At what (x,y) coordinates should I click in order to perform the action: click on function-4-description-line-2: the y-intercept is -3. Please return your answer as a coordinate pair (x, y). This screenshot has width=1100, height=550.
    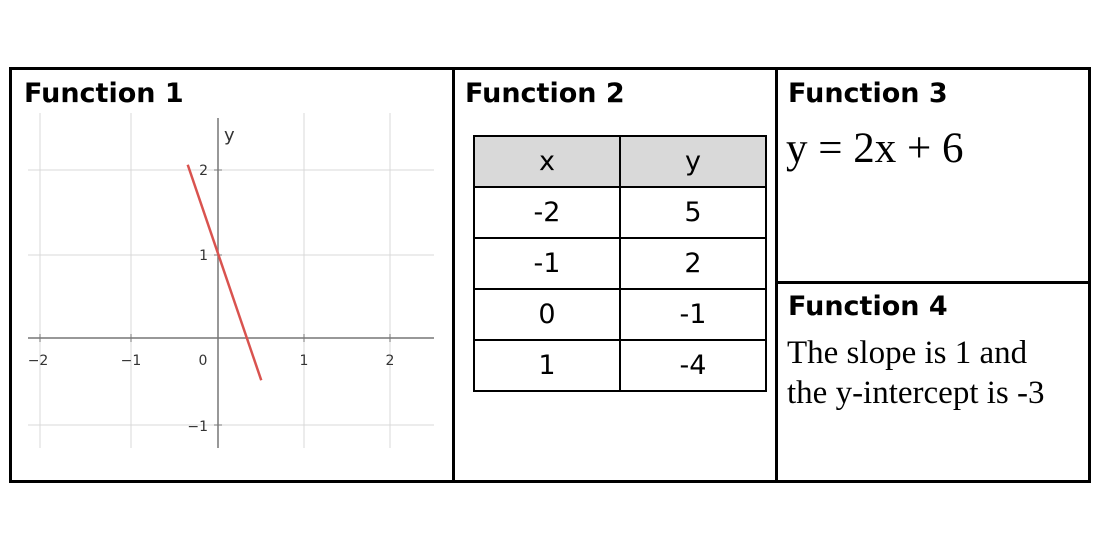
    Looking at the image, I should click on (916, 393).